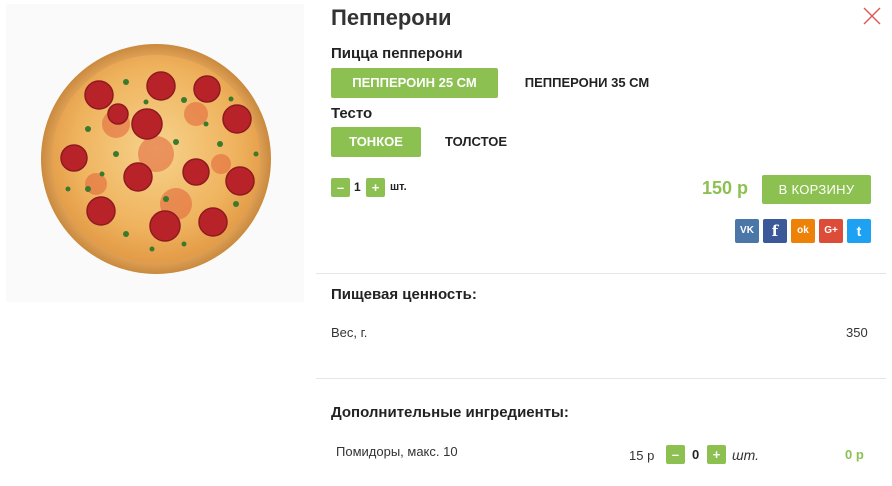  I want to click on quantity-decrease-button: –, so click(340, 187).